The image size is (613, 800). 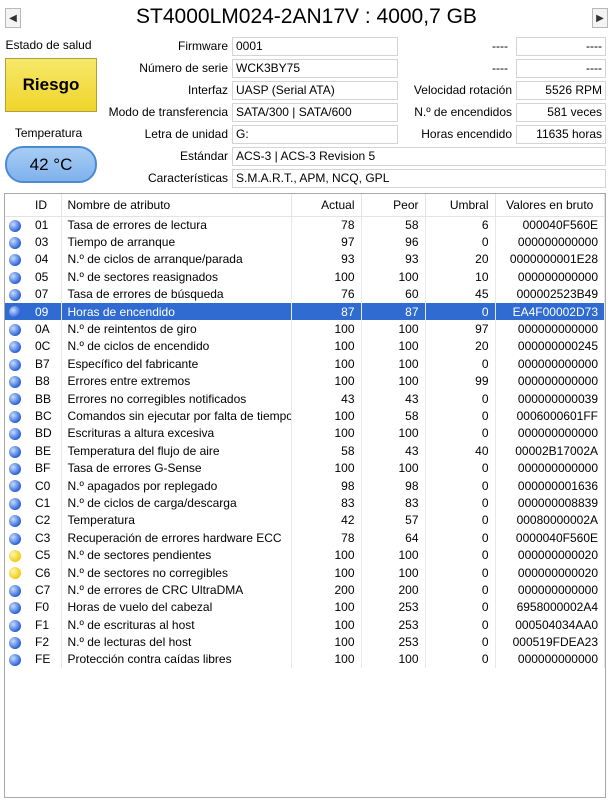 What do you see at coordinates (460, 205) in the screenshot?
I see `column-threshold: Umbral` at bounding box center [460, 205].